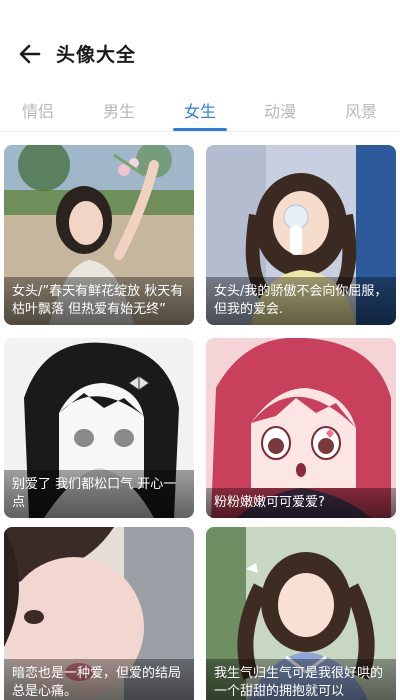 The image size is (400, 700). I want to click on tab-couple: 情侣, so click(38, 110).